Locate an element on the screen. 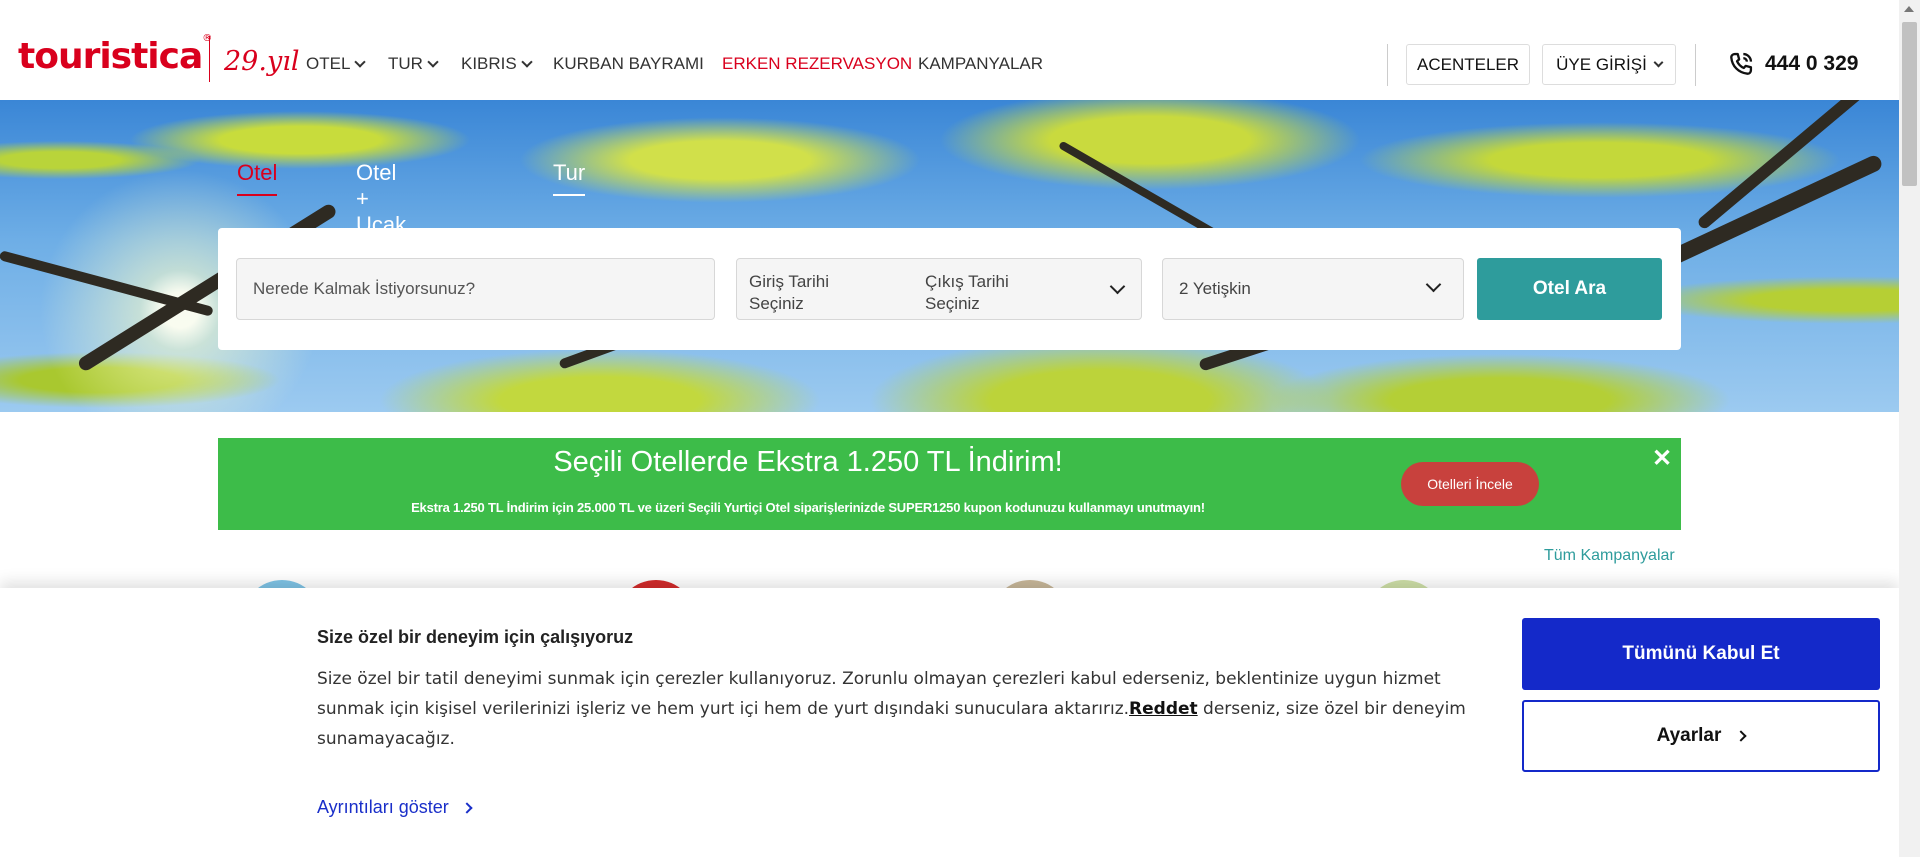 Image resolution: width=1920 pixels, height=857 pixels. nav-item-kurban-bayrami: KURBAN BAYRAMI is located at coordinates (628, 64).